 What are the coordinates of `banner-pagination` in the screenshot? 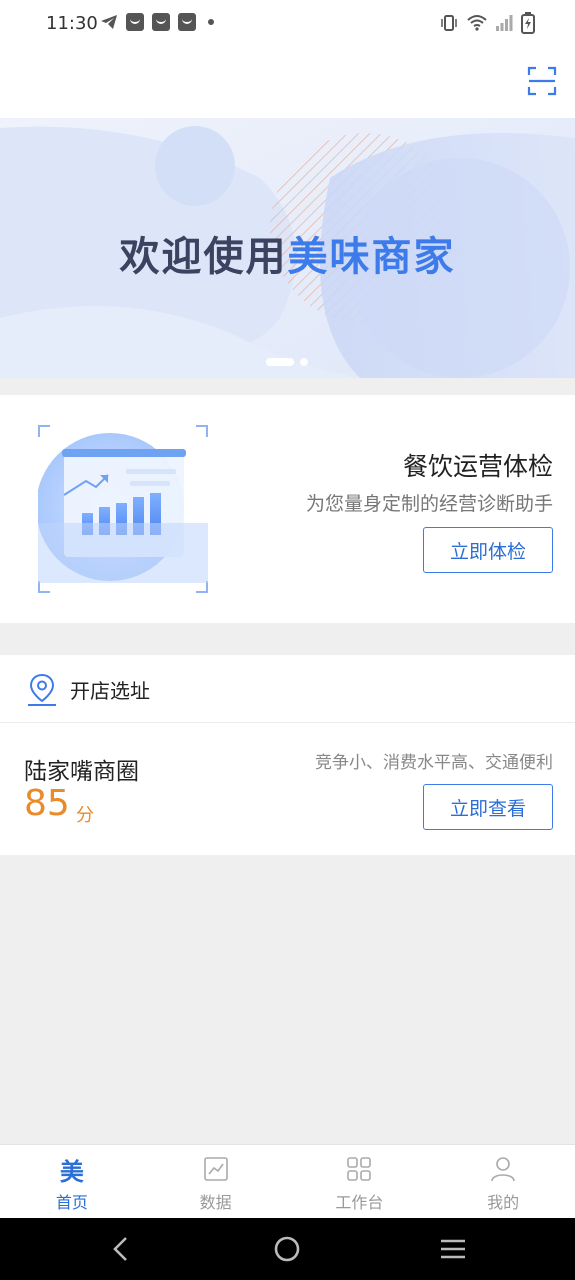 It's located at (287, 362).